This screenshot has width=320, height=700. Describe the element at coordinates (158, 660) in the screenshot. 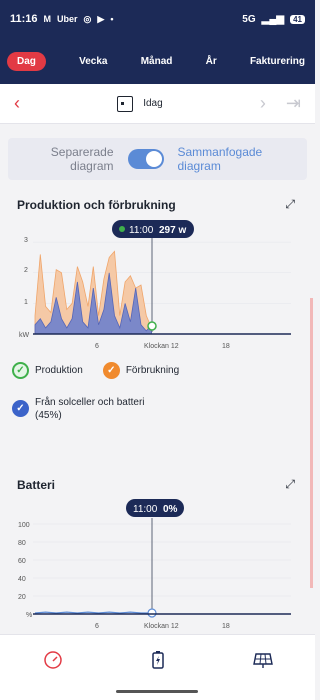

I see `battery-charge-icon` at that location.